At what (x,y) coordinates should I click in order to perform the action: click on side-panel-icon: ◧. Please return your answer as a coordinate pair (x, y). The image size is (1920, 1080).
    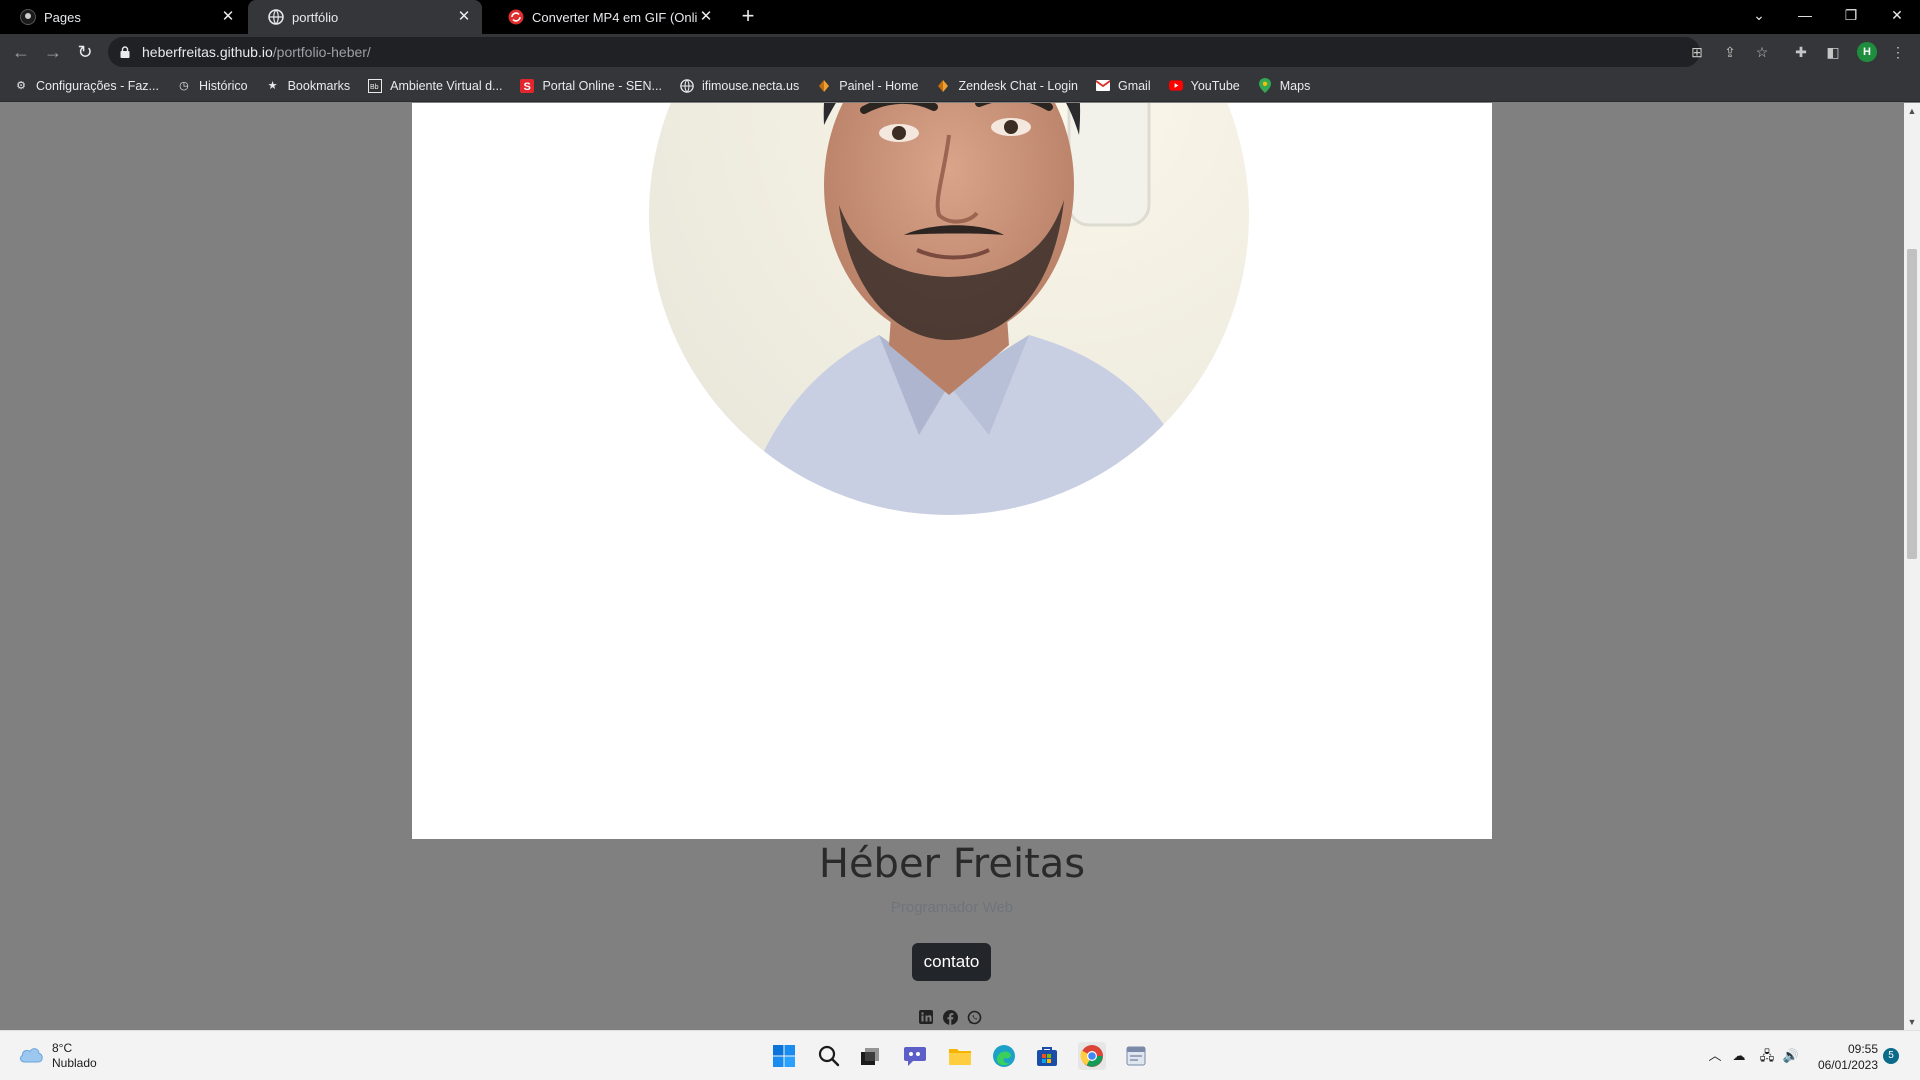
    Looking at the image, I should click on (1833, 52).